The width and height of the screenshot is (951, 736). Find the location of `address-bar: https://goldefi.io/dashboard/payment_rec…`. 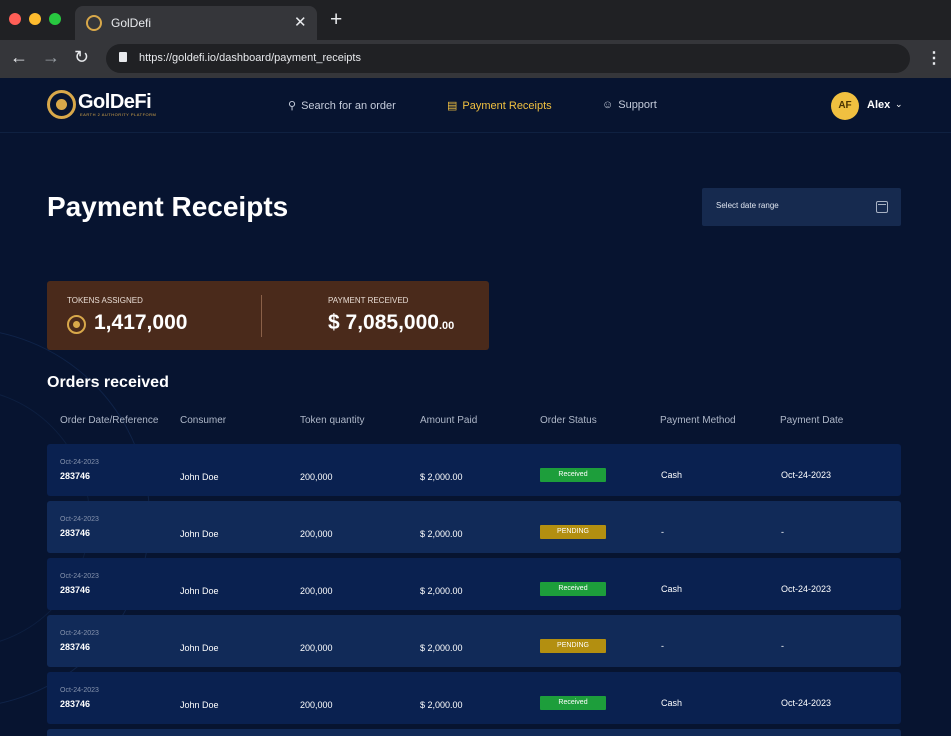

address-bar: https://goldefi.io/dashboard/payment_rec… is located at coordinates (508, 58).